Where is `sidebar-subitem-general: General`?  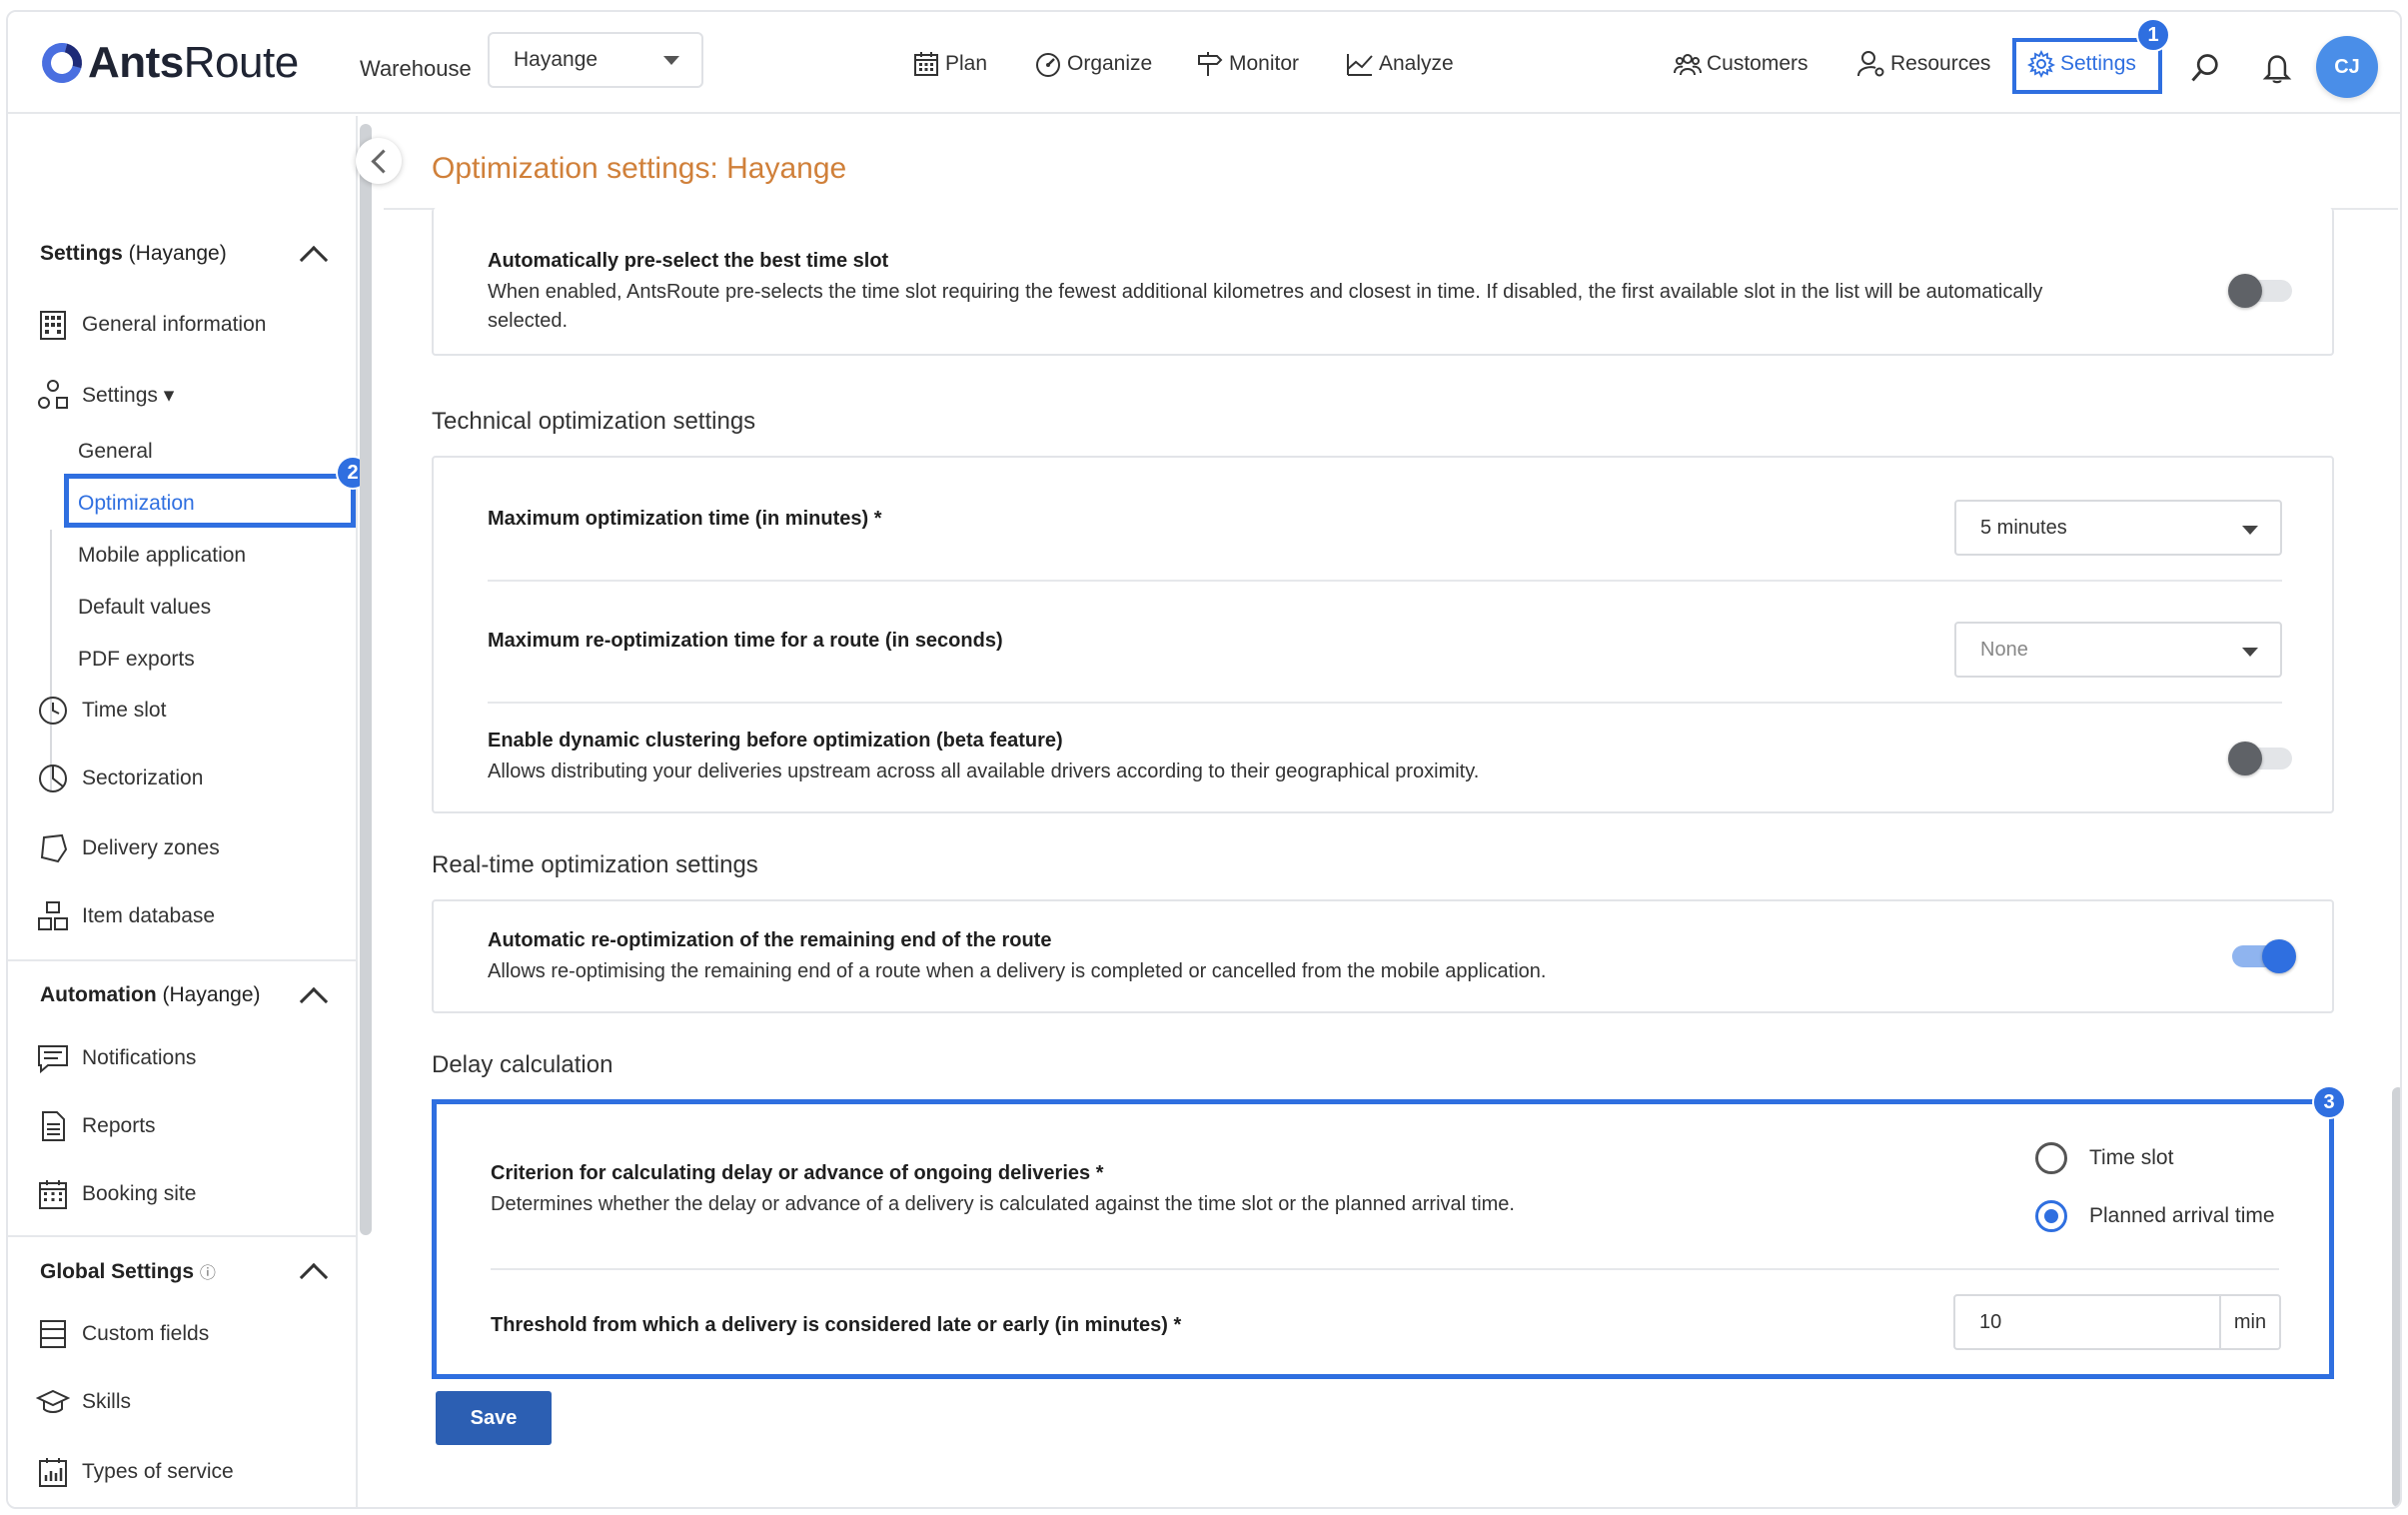
sidebar-subitem-general: General is located at coordinates (115, 452).